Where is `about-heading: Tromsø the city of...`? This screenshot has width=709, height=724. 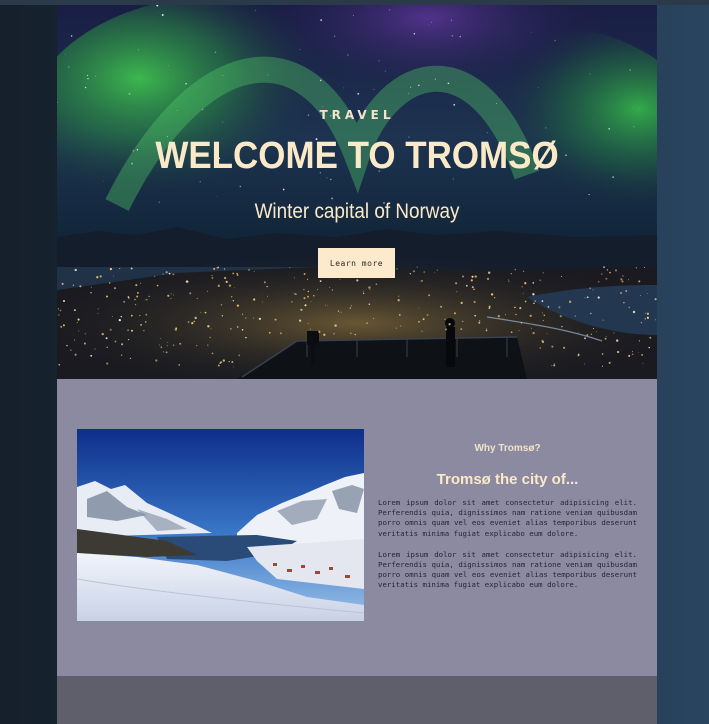
about-heading: Tromsø the city of... is located at coordinates (507, 479).